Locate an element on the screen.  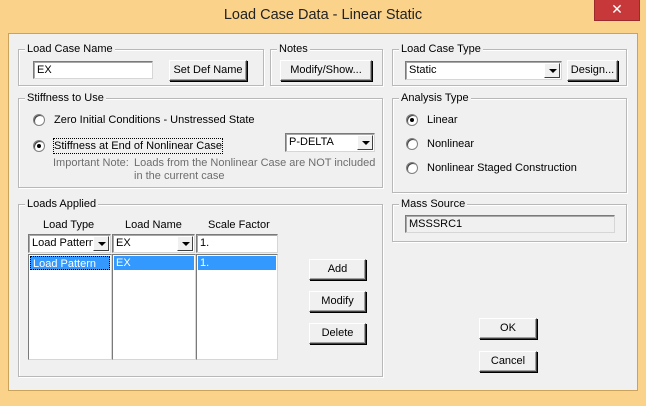
radio-staged is located at coordinates (412, 168).